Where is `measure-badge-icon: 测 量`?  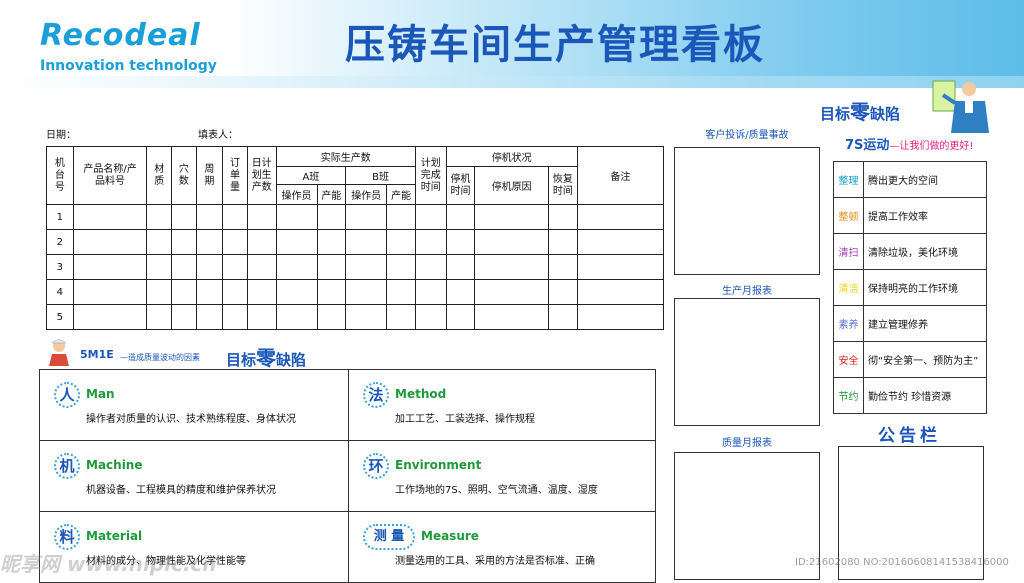 measure-badge-icon: 测 量 is located at coordinates (389, 537).